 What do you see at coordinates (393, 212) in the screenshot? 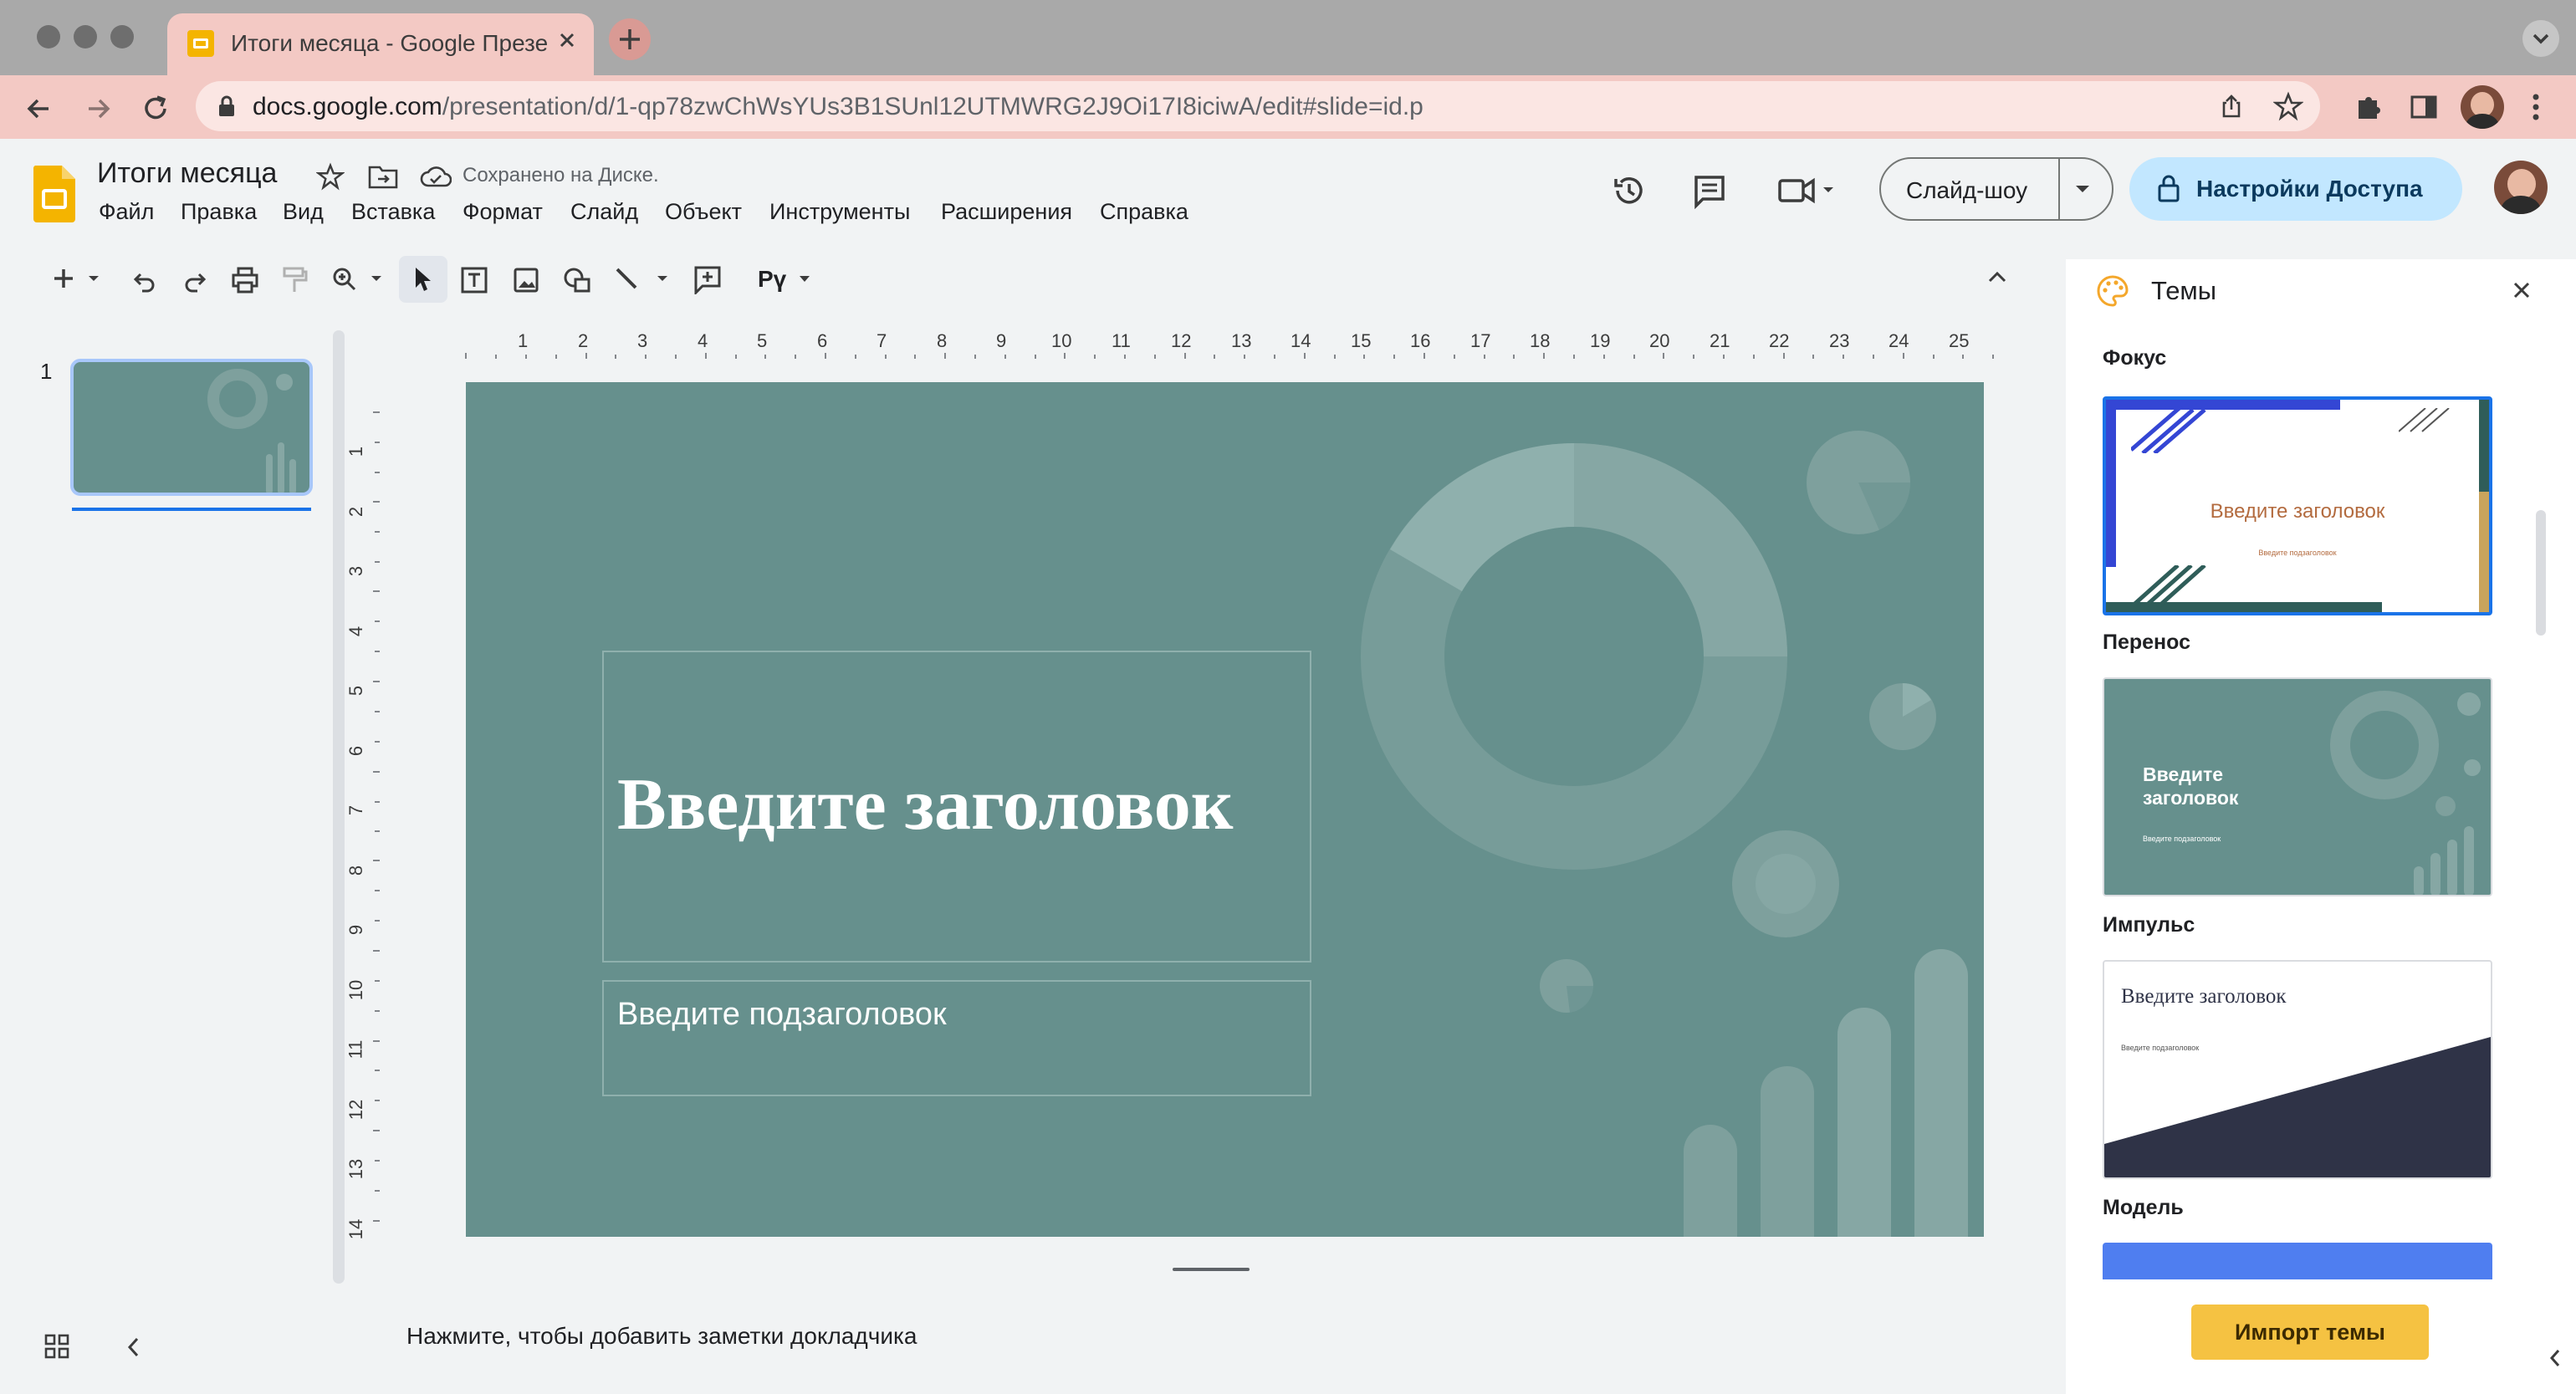
I see `menu-insert: Вставка` at bounding box center [393, 212].